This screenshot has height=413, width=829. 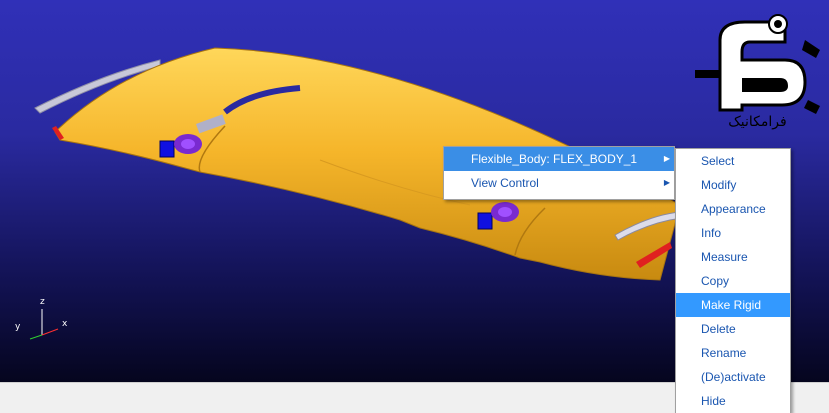 What do you see at coordinates (65, 324) in the screenshot?
I see `axis-x-label: x` at bounding box center [65, 324].